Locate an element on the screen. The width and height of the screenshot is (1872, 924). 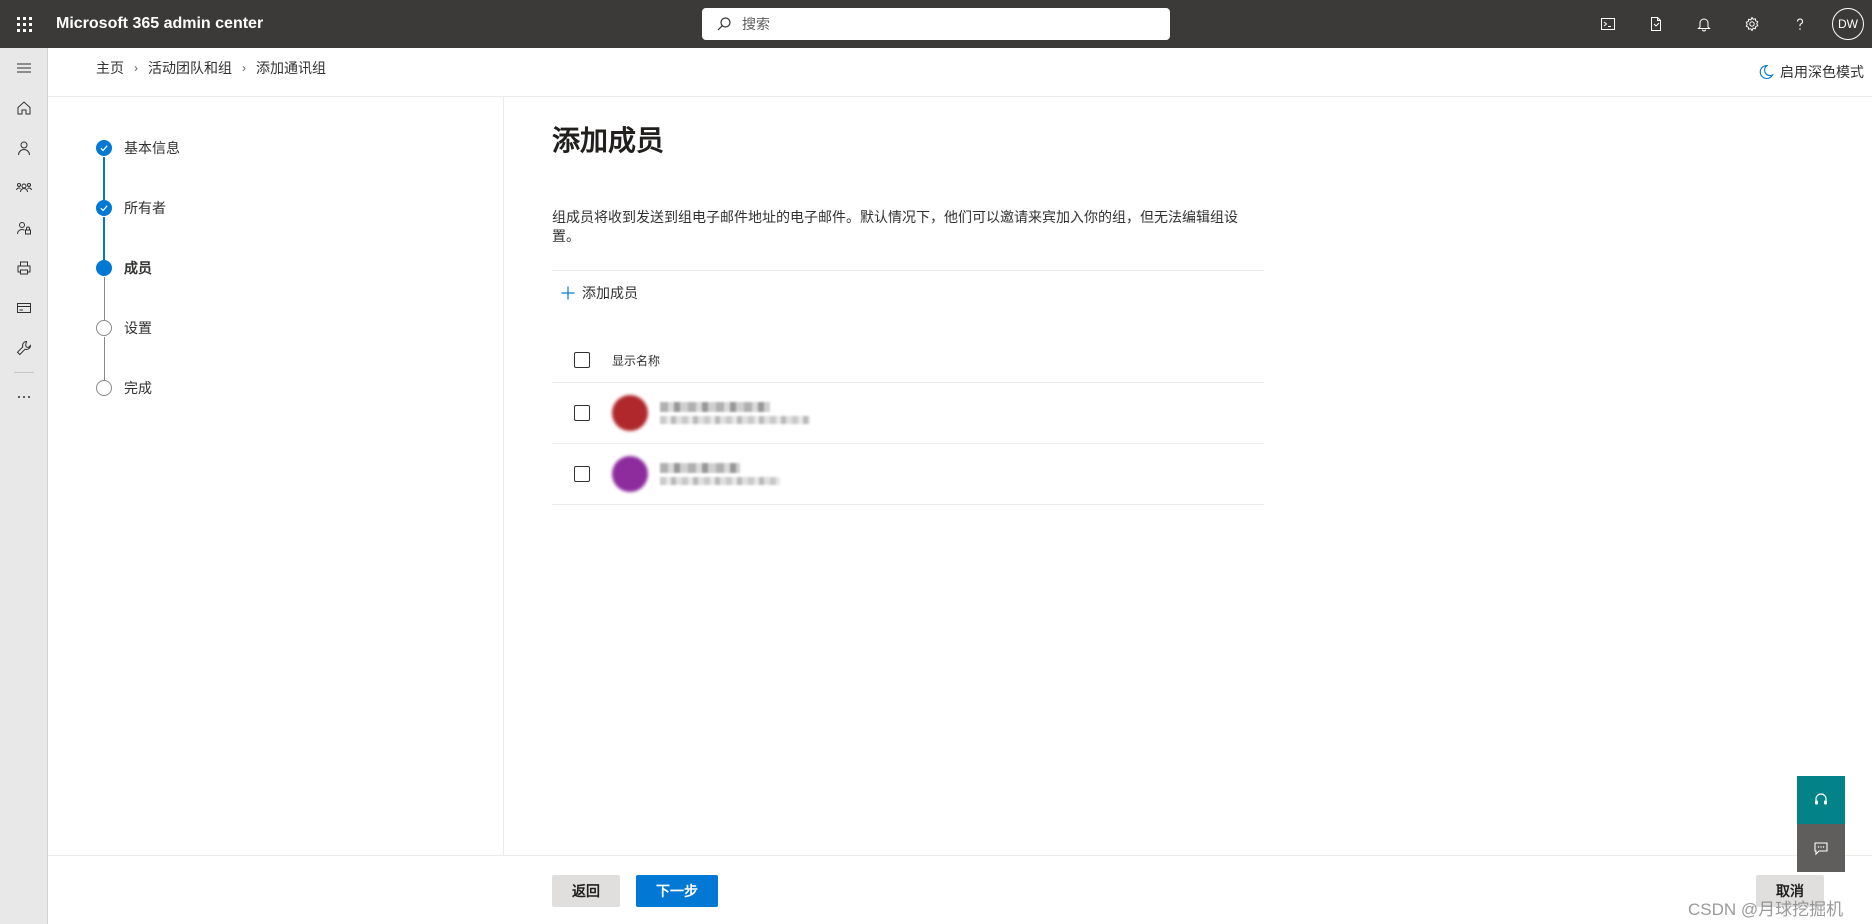
step-members: 成员 is located at coordinates (138, 290).